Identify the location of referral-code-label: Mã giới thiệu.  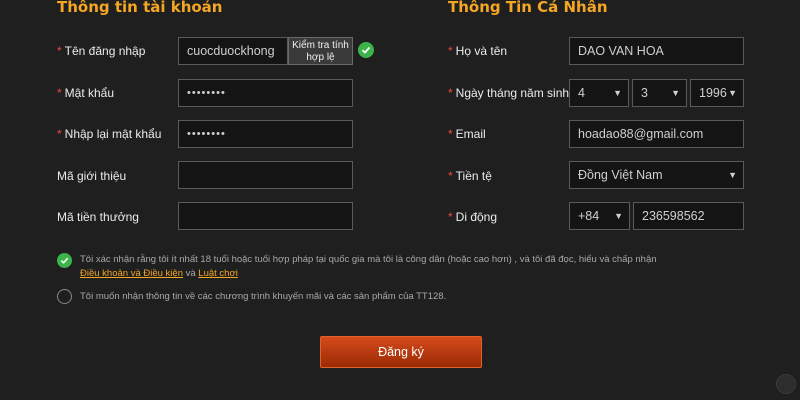
(92, 176).